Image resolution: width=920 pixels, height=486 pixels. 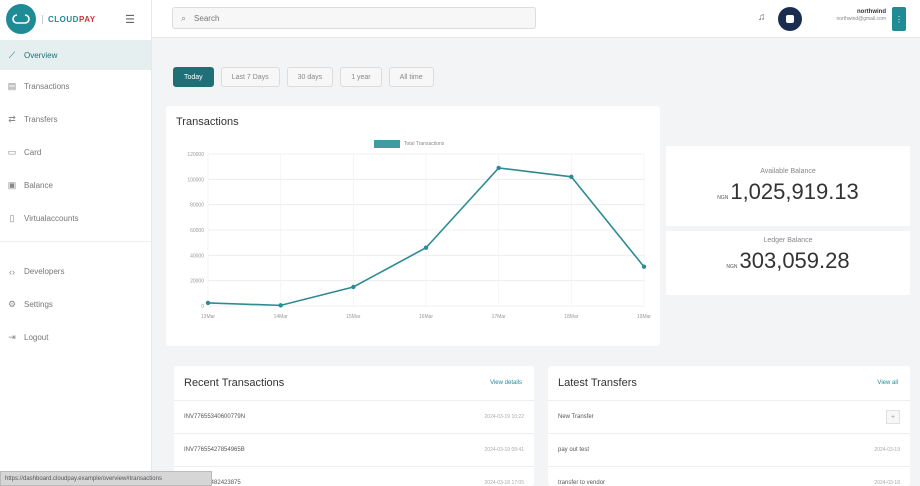 I want to click on transaction-row: INV77655482423875 2024-03-18 17:05, so click(x=354, y=476).